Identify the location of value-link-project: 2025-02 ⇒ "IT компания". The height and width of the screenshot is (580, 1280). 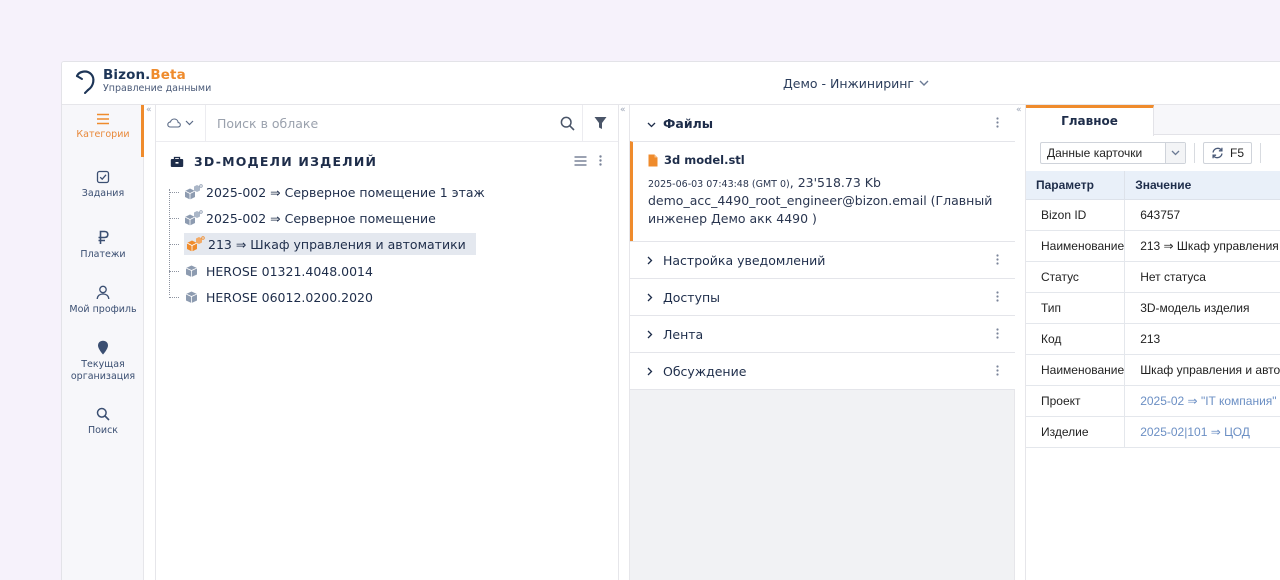
(1202, 401).